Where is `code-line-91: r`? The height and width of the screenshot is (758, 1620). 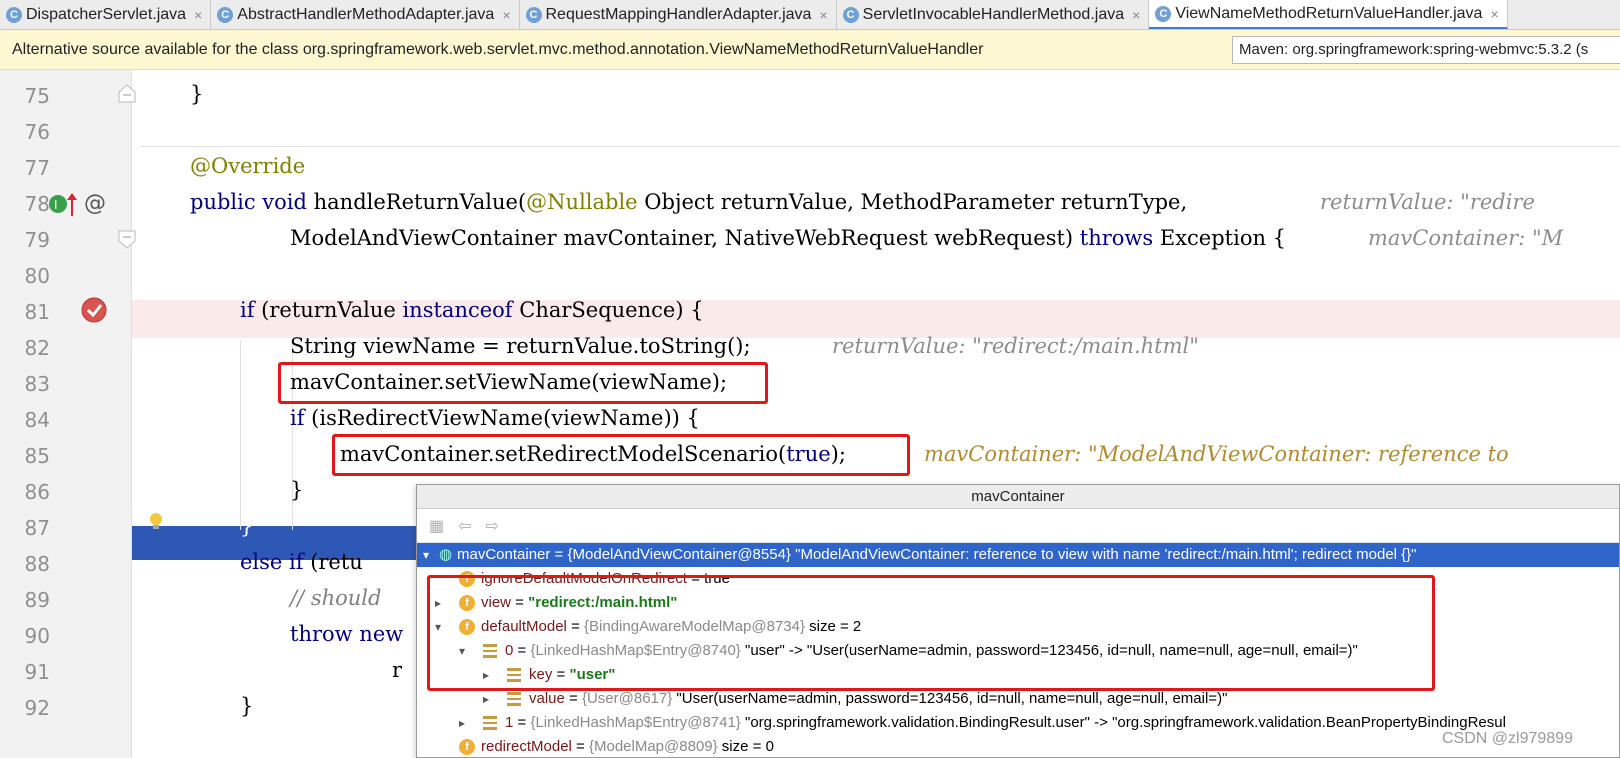 code-line-91: r is located at coordinates (397, 670).